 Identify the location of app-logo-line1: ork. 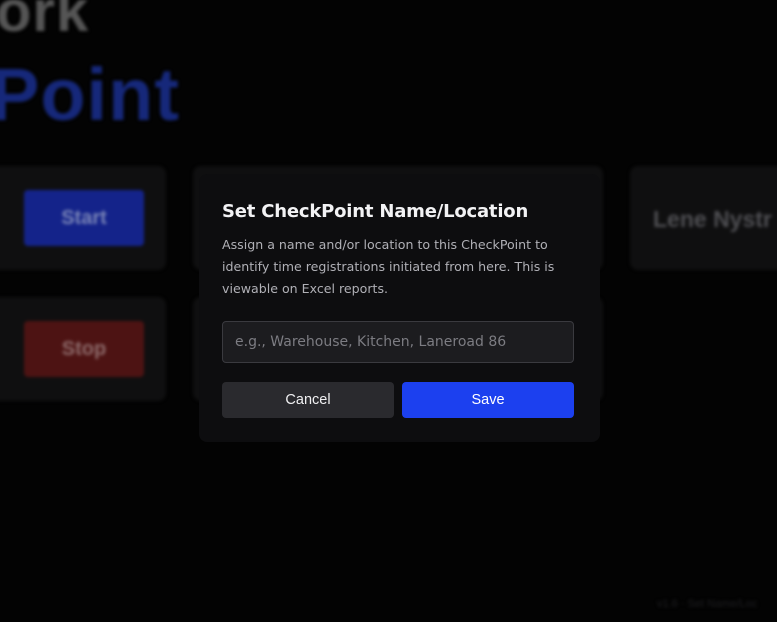
(45, 22).